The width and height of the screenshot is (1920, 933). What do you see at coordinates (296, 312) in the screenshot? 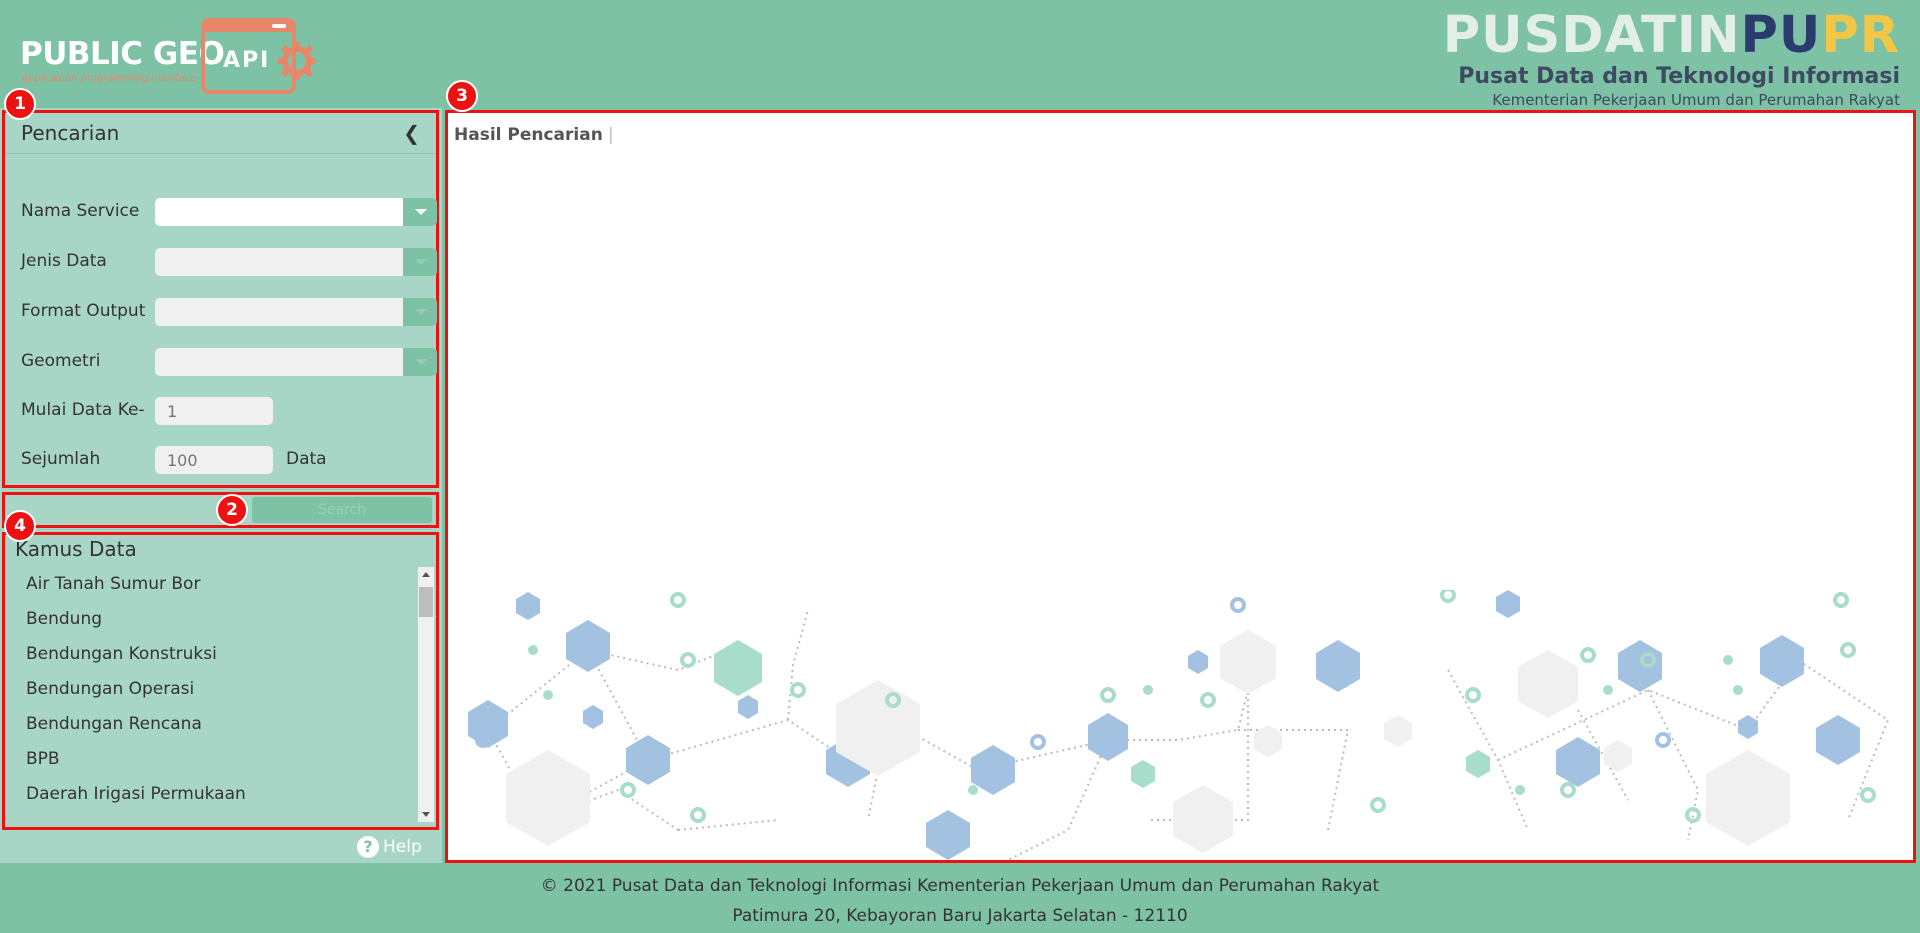
I see `format-output-select` at bounding box center [296, 312].